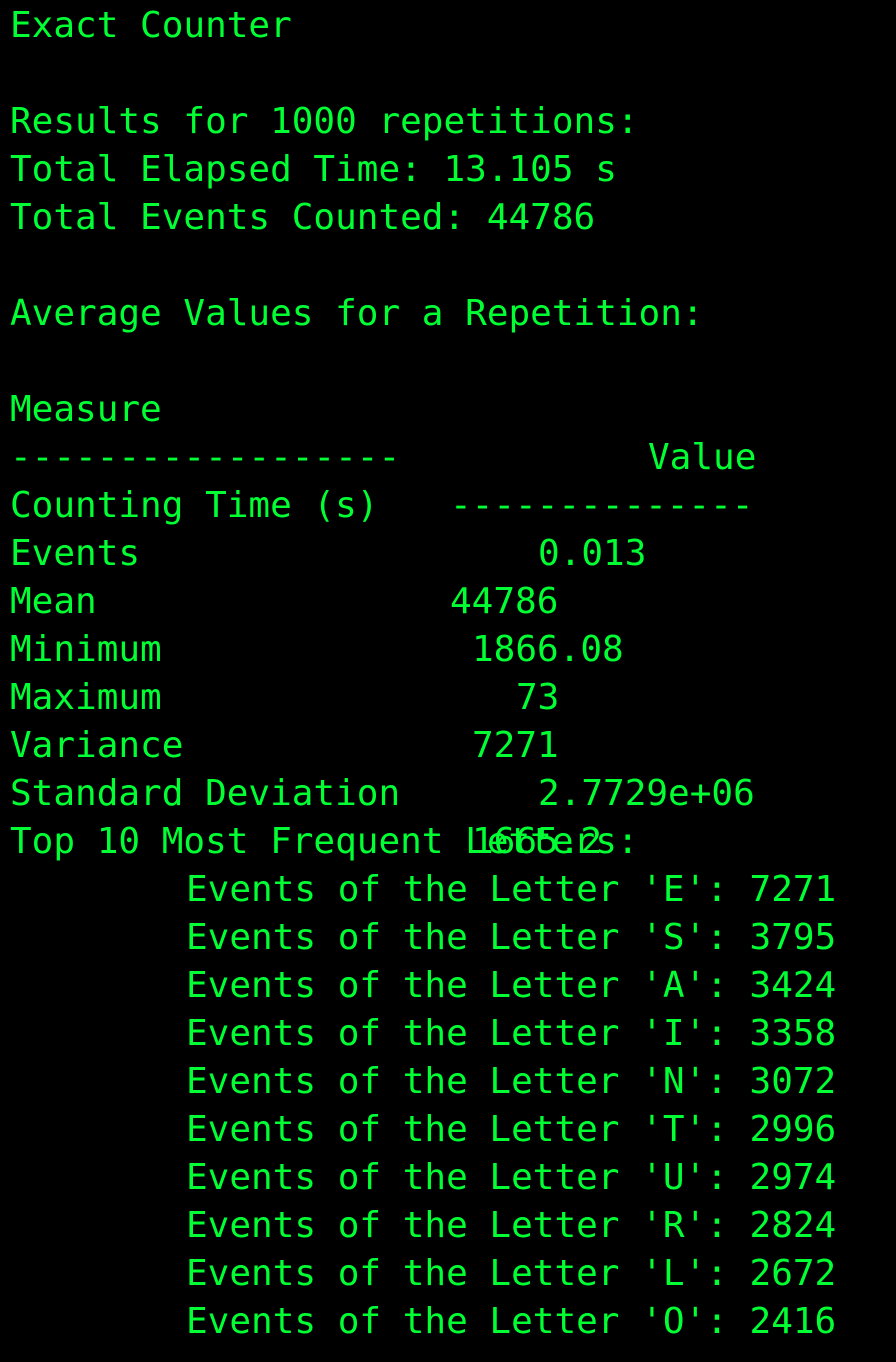 This screenshot has width=896, height=1362. I want to click on table-row: Variance 2.7729e+06, so click(382, 744).